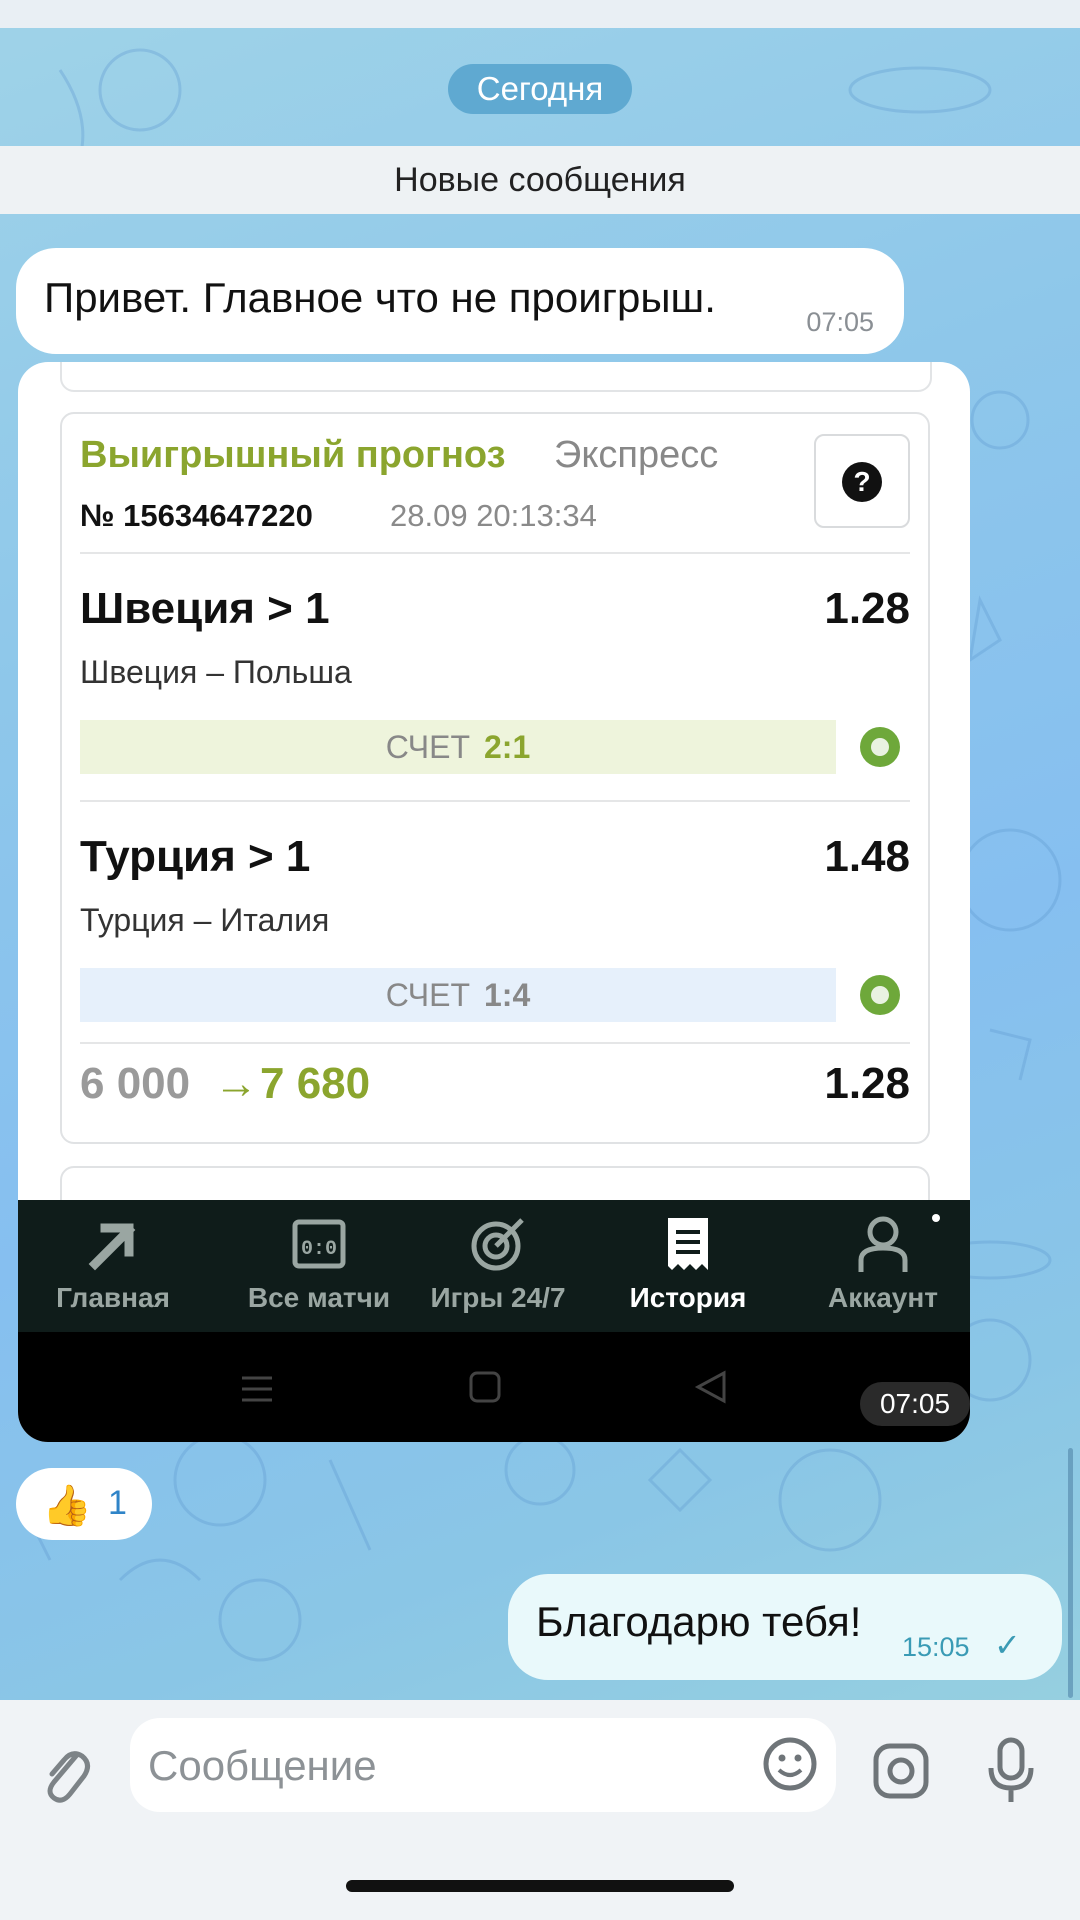  I want to click on android-system-nav: 07:05, so click(494, 1387).